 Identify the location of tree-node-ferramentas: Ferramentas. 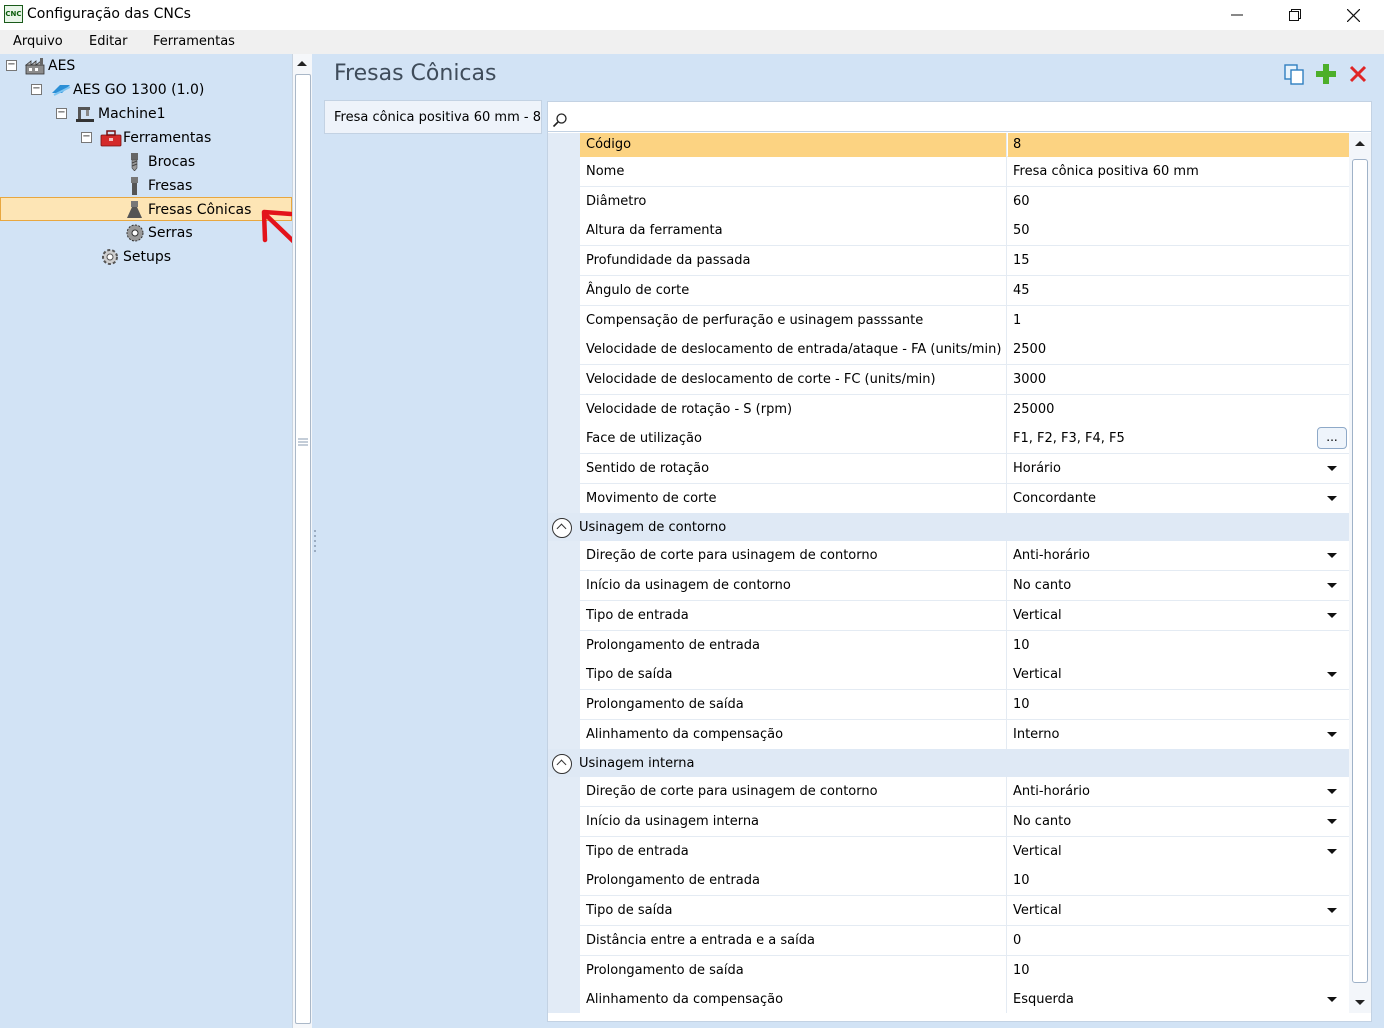
(155, 138).